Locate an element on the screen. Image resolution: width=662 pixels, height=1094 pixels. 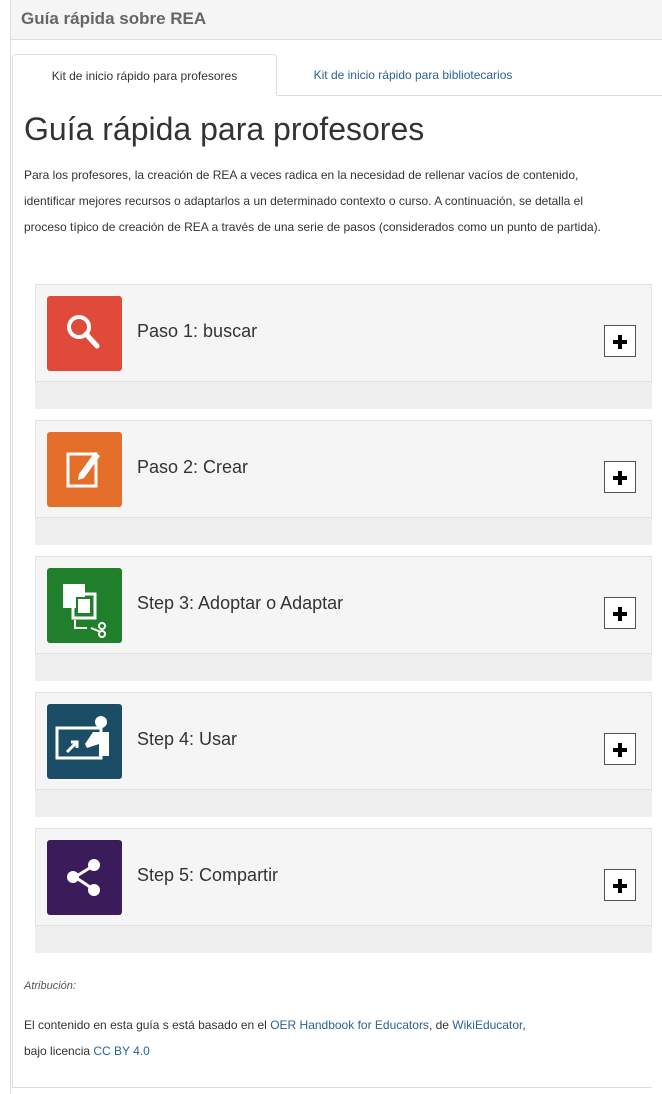
wikieducator-link: WikiEducator is located at coordinates (487, 1025).